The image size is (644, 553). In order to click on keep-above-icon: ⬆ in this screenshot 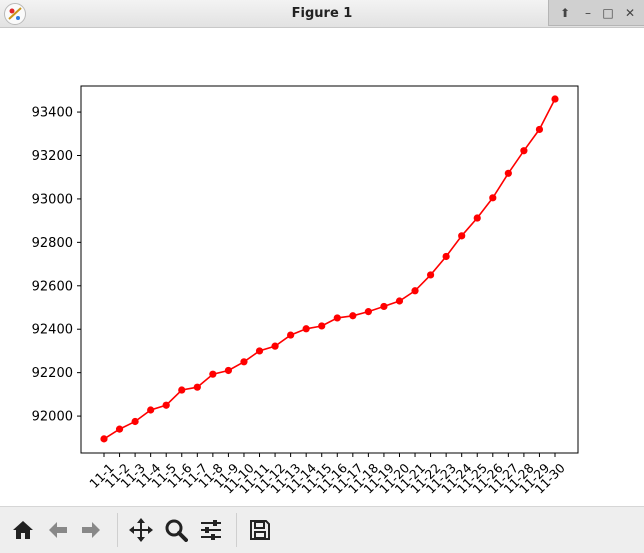, I will do `click(565, 13)`.